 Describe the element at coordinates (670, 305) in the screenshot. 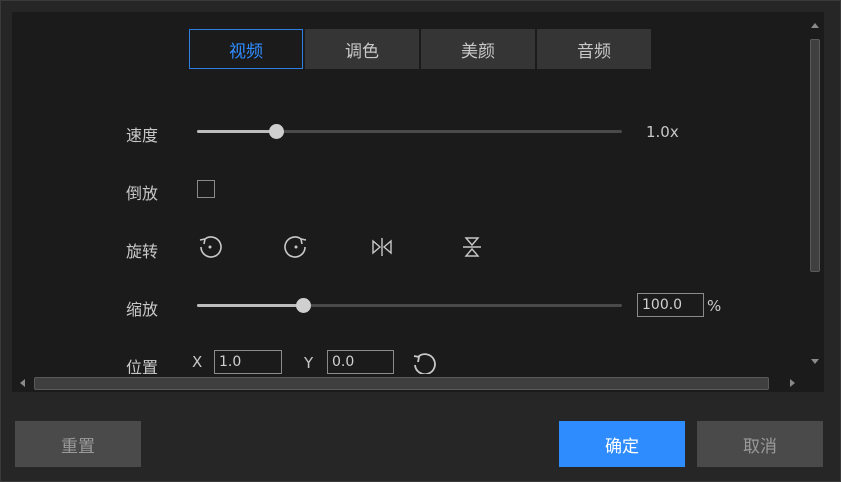

I see `scale-input: 100.0` at that location.